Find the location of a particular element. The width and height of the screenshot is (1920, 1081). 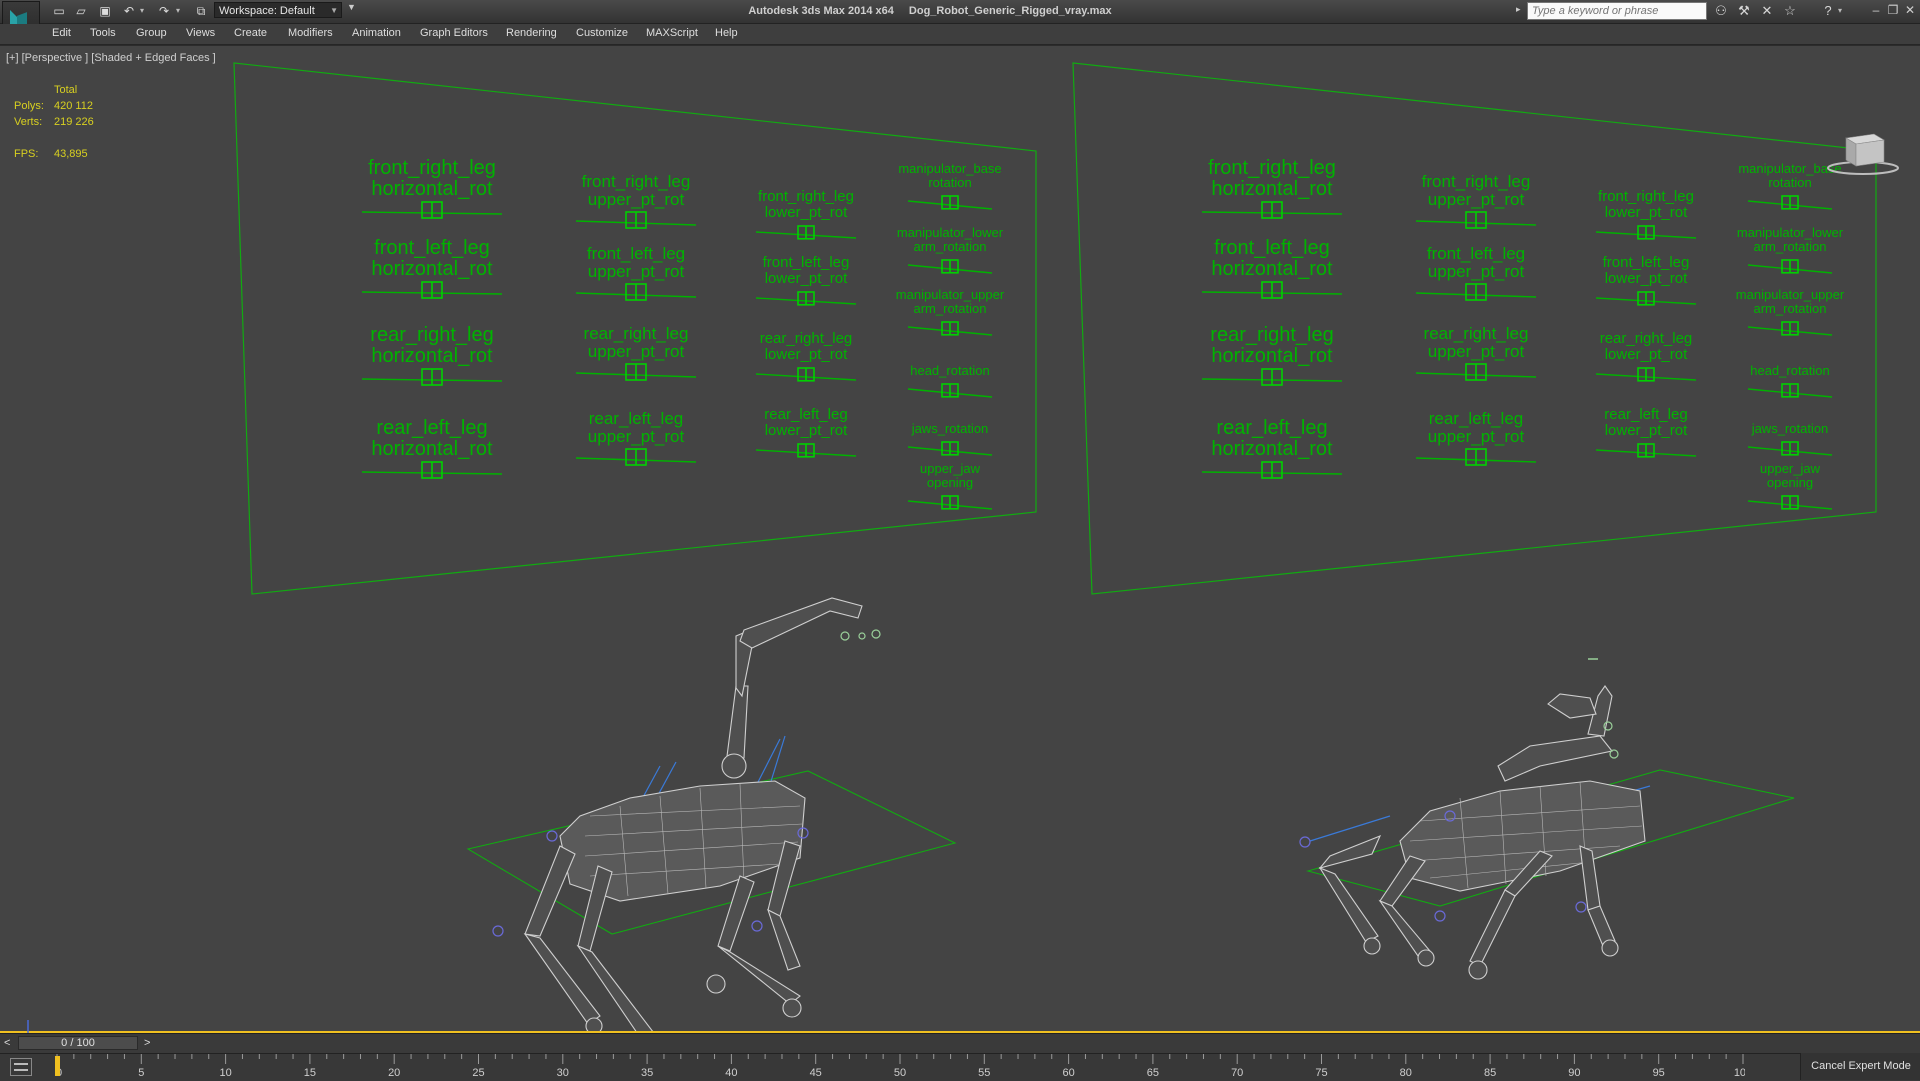

chevron-down-icon: ▼ is located at coordinates (334, 10).